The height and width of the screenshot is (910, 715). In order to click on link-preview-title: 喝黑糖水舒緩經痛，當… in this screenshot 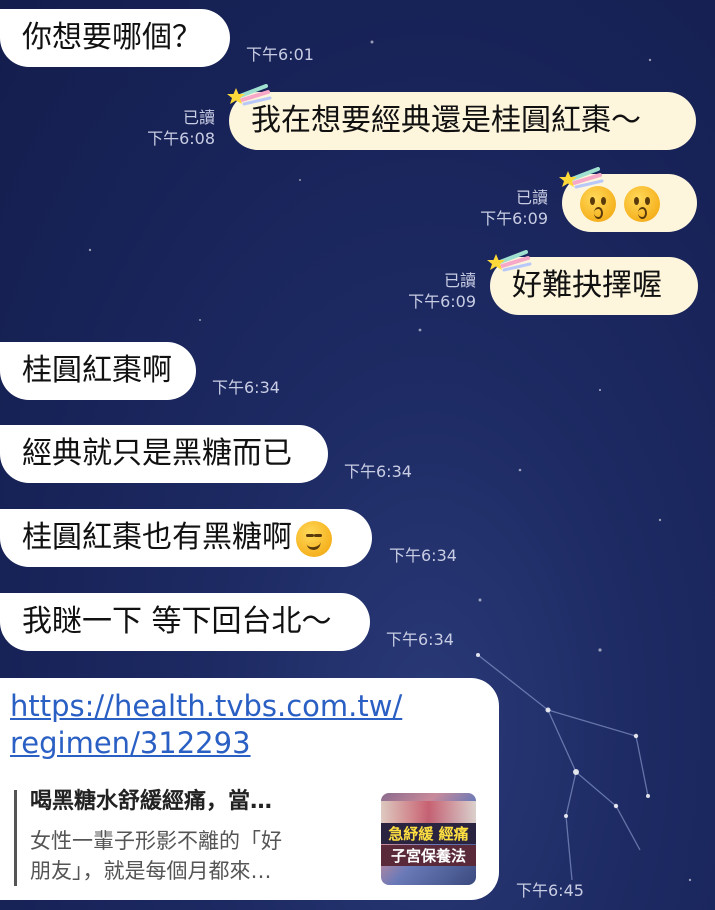, I will do `click(151, 802)`.